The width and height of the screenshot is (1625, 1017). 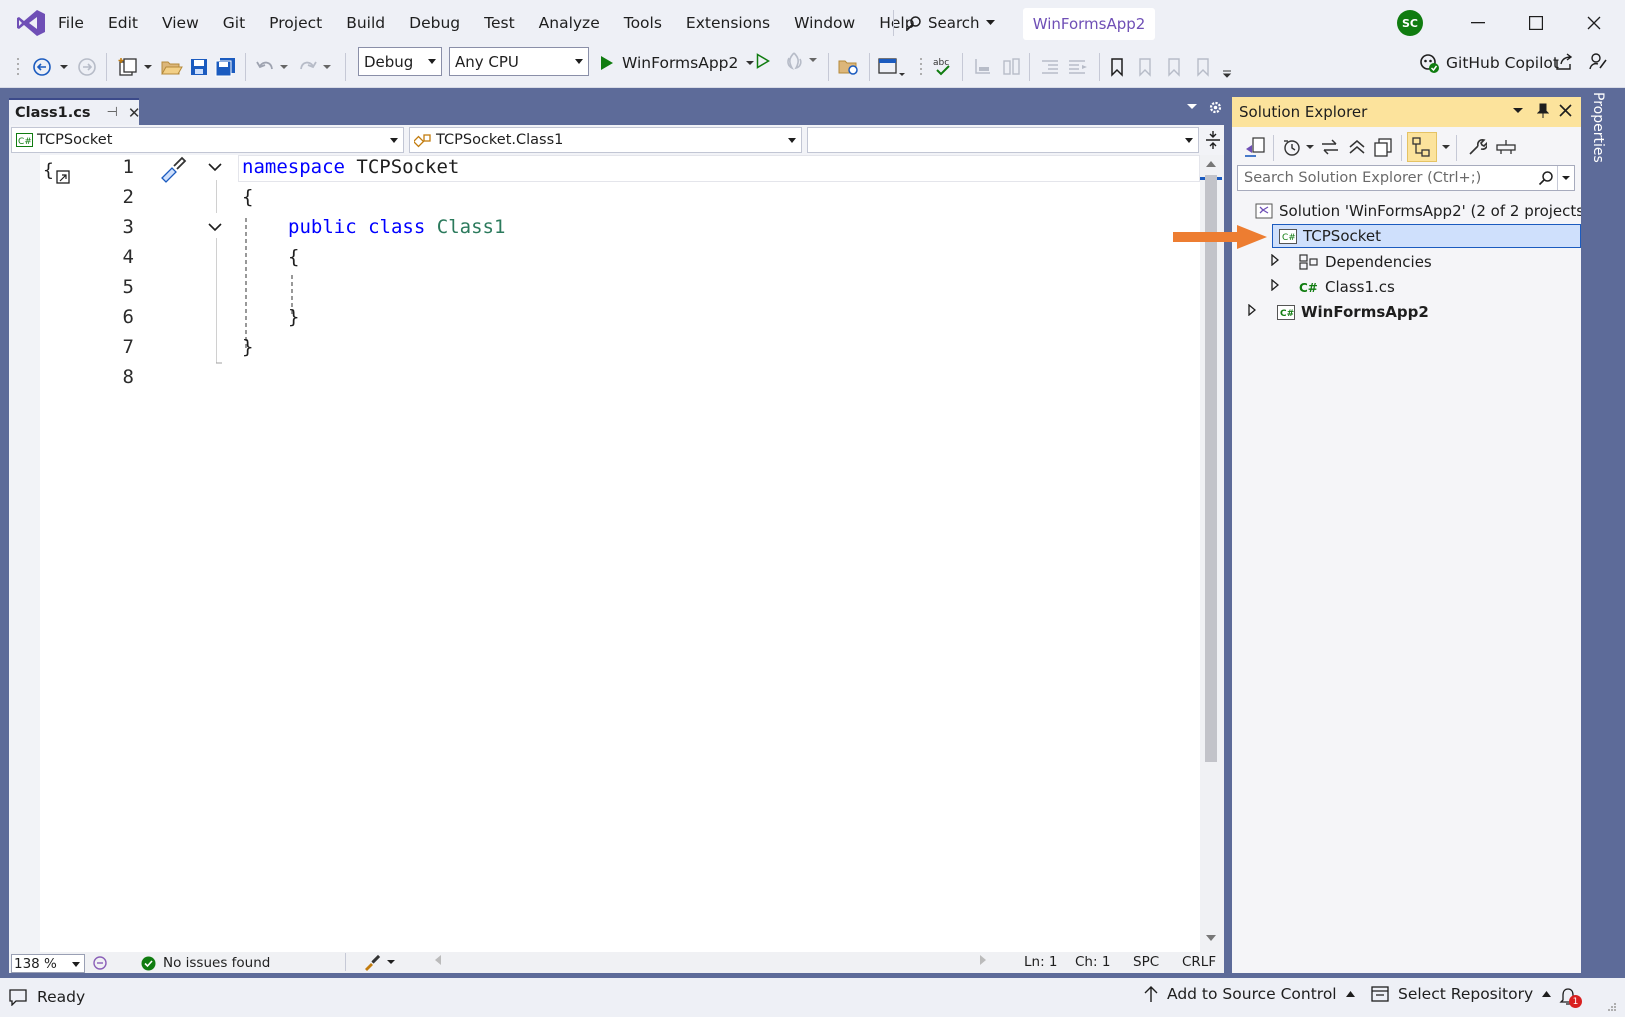 What do you see at coordinates (1215, 107) in the screenshot?
I see `editor-settings-button` at bounding box center [1215, 107].